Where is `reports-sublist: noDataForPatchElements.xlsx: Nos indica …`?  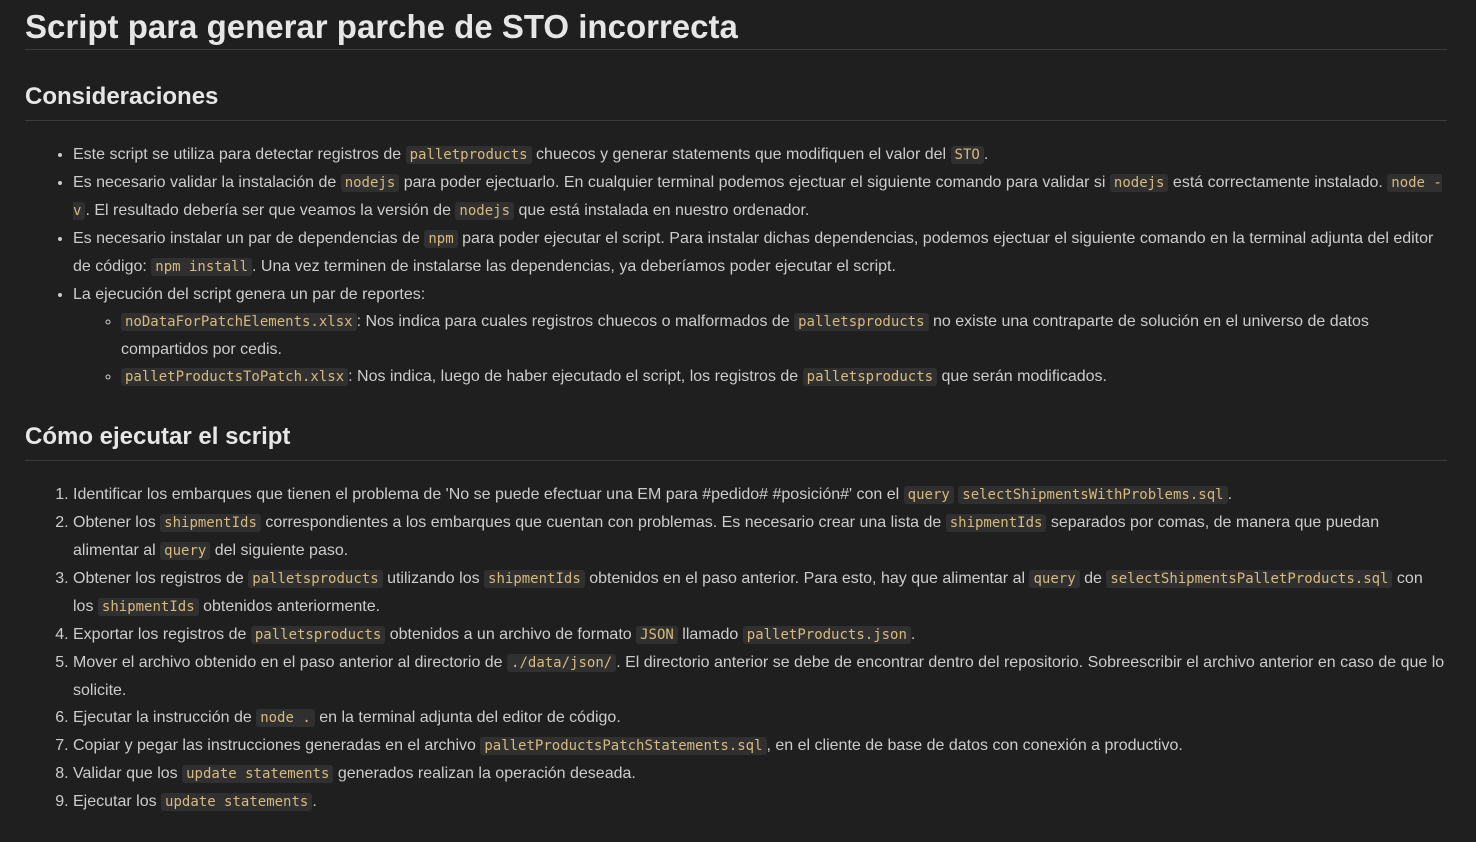
reports-sublist: noDataForPatchElements.xlsx: Nos indica … is located at coordinates (760, 349).